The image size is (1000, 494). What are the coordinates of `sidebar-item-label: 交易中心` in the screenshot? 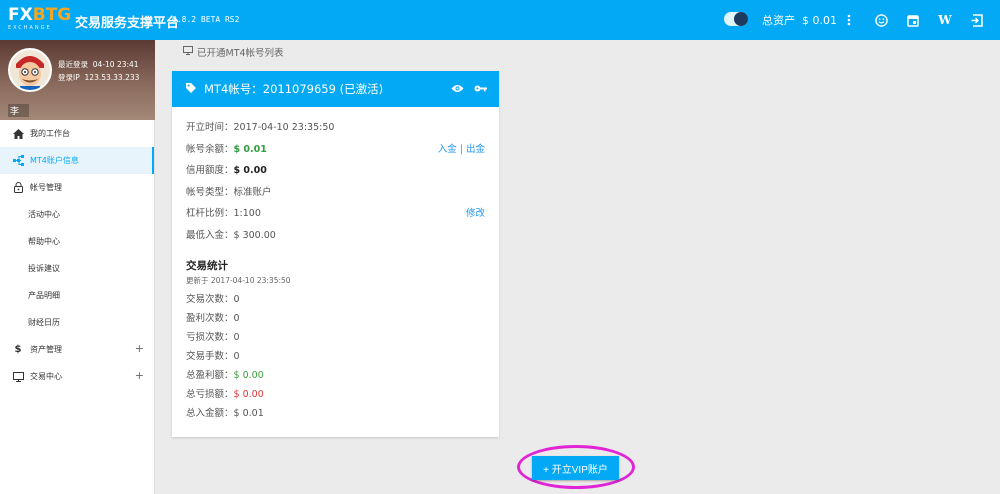 It's located at (46, 376).